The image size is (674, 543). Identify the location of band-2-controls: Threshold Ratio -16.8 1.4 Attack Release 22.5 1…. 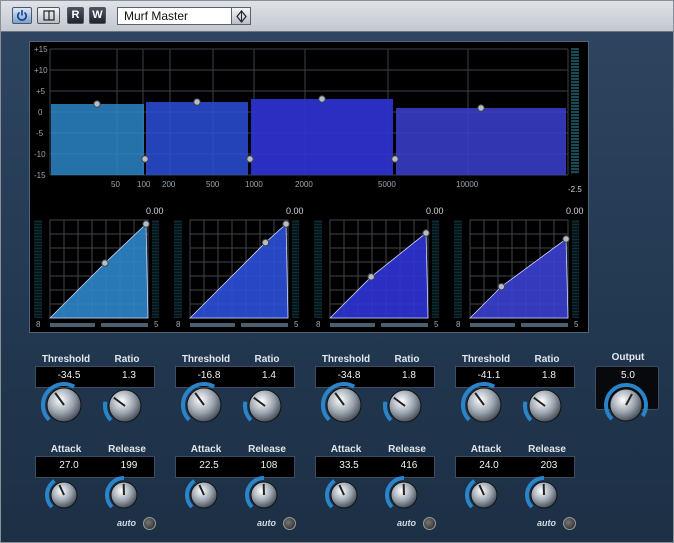
(239, 439).